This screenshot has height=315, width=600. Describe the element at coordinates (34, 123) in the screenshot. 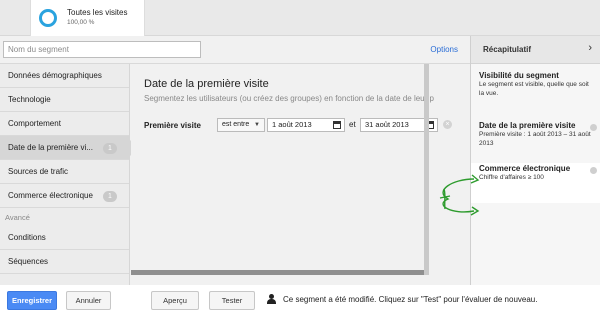

I see `sidebar-item-label: Comportement` at that location.